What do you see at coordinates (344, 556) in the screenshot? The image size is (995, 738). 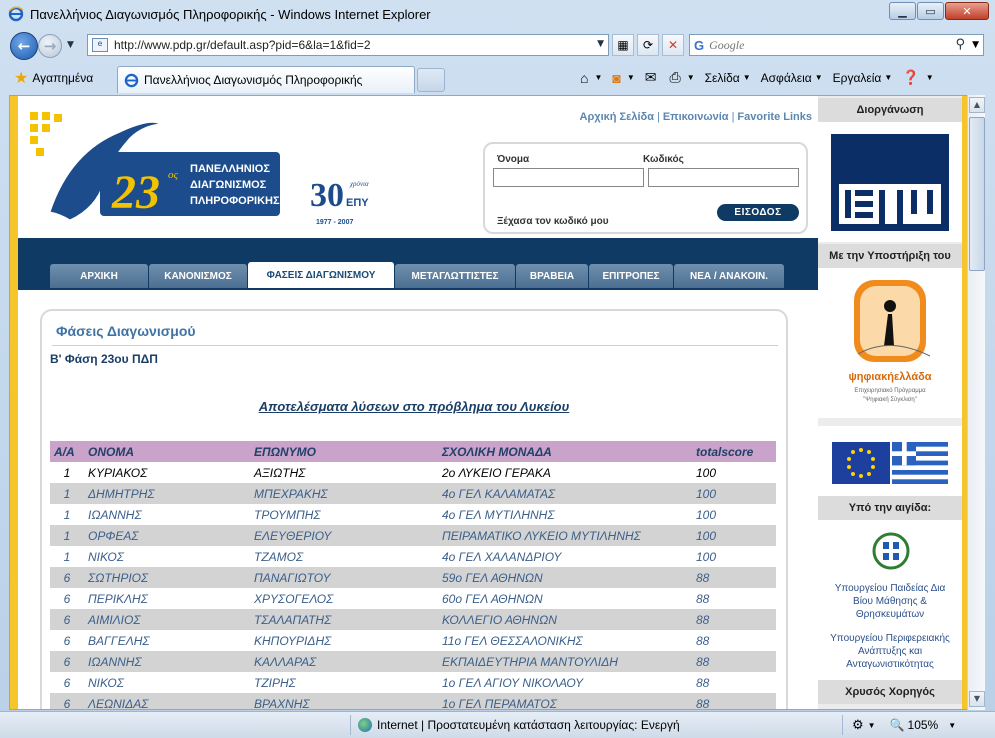 I see `cell-last-name: ΤΖΑΜΟΣ` at bounding box center [344, 556].